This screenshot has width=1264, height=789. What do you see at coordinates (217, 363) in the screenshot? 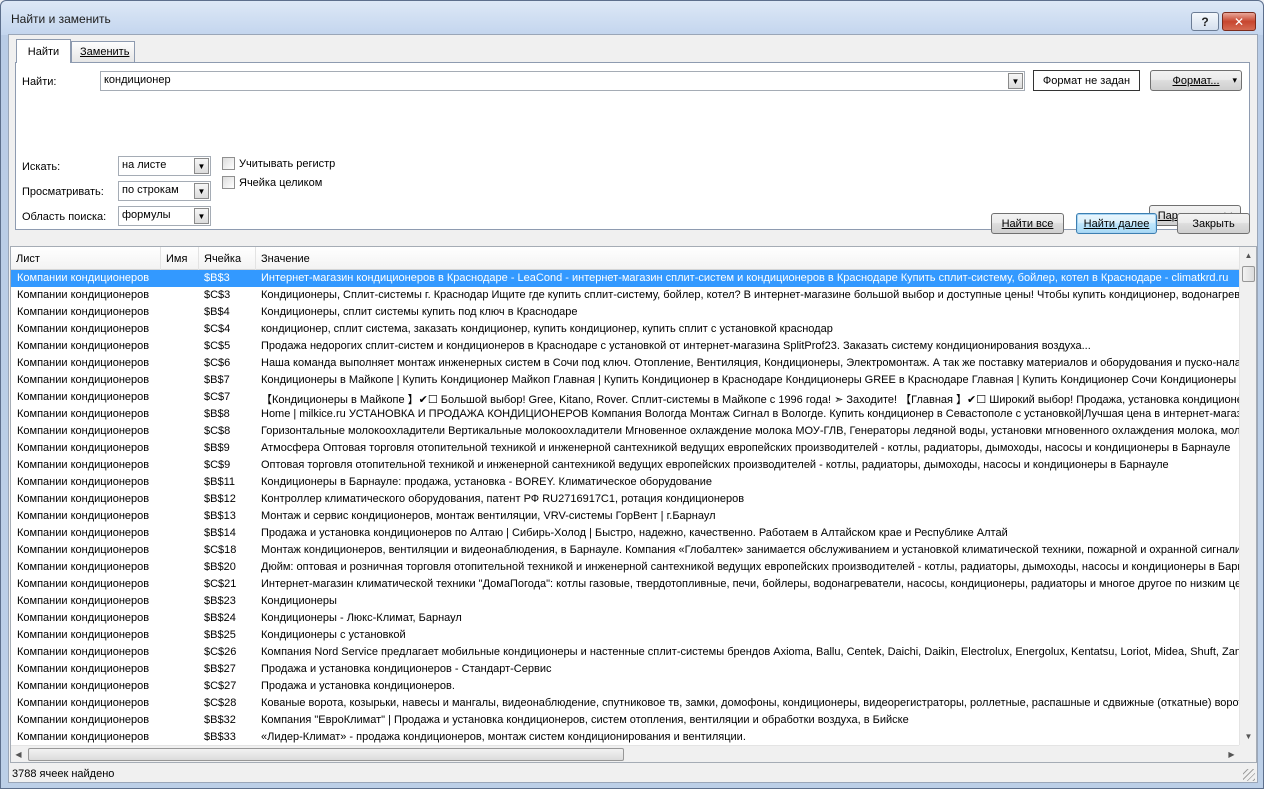
I see `result-cell: $C$6` at bounding box center [217, 363].